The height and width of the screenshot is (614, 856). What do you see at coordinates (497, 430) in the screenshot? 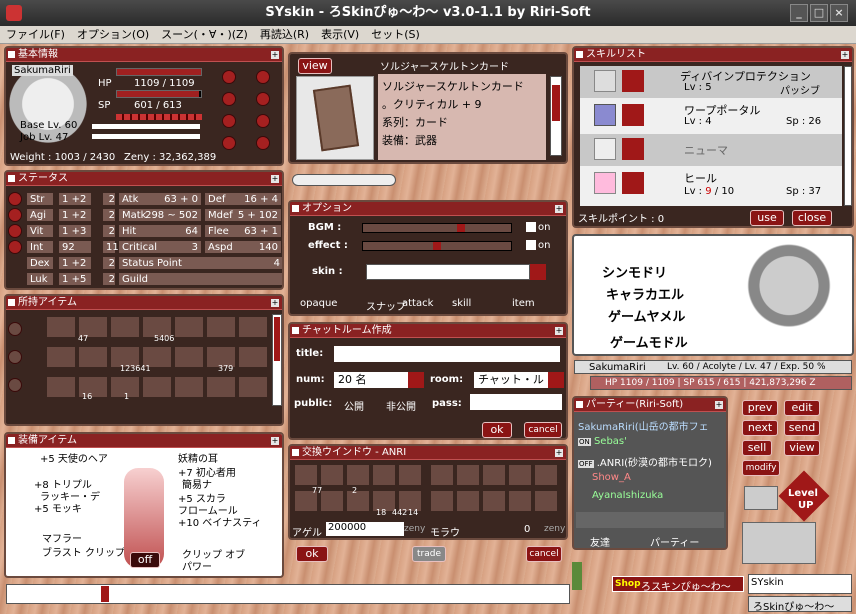
I see `ok-button: ok` at bounding box center [497, 430].